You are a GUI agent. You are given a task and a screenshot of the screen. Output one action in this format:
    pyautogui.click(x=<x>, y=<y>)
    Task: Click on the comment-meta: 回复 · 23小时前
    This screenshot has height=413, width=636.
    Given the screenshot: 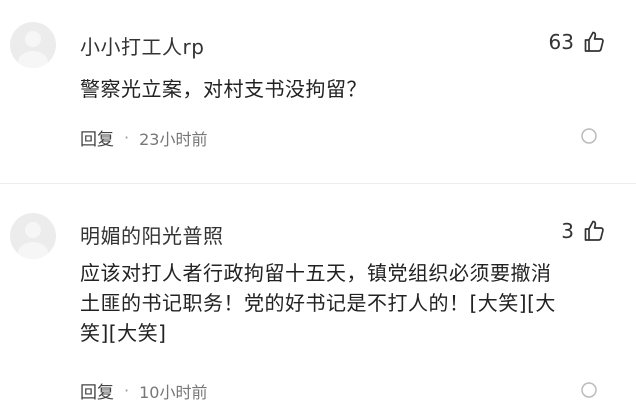 What is the action you would take?
    pyautogui.click(x=143, y=137)
    